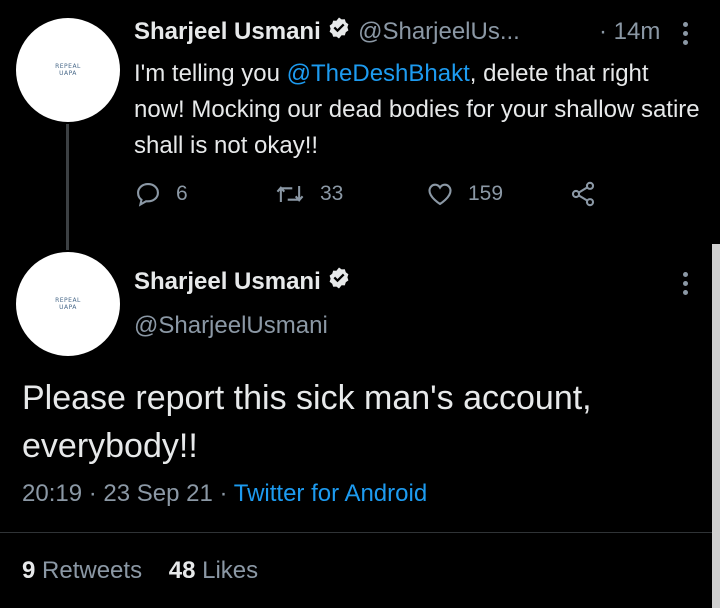  Describe the element at coordinates (414, 198) in the screenshot. I see `tweet1-actions: 6 33 159` at that location.